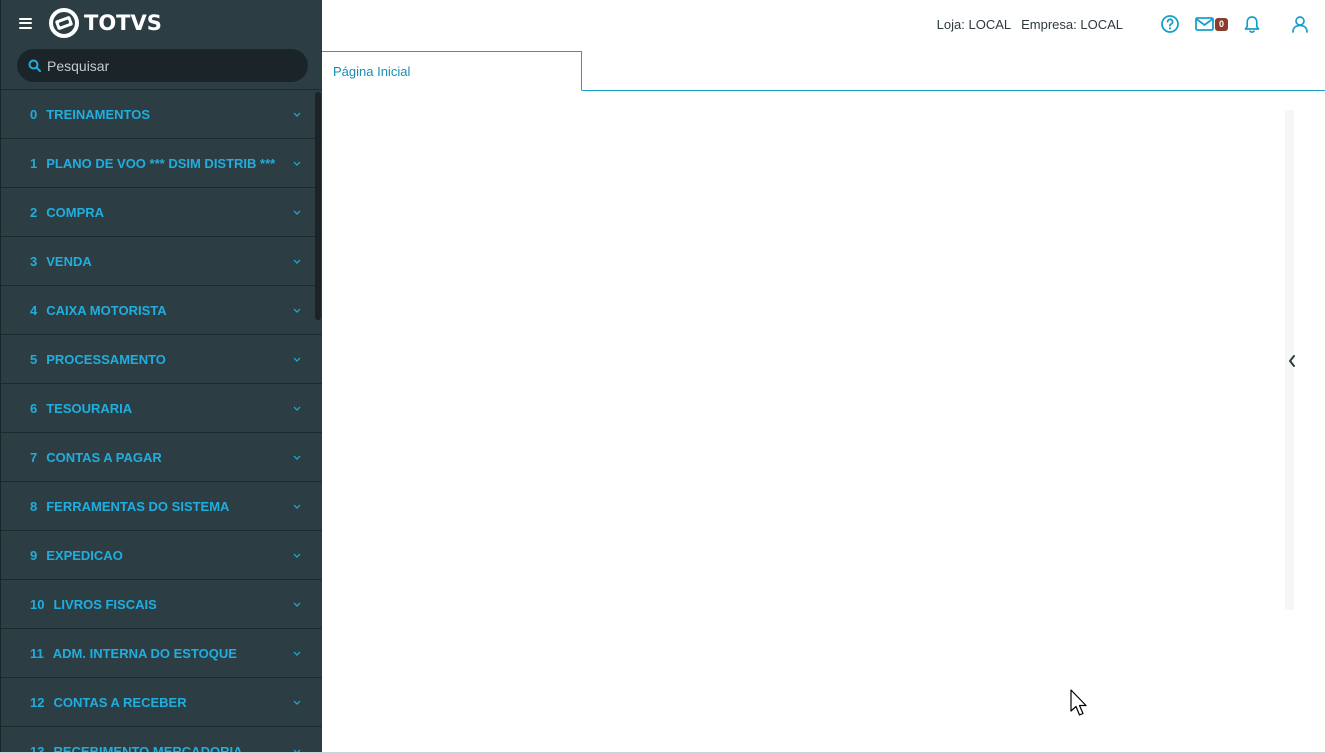  I want to click on sidebar-item-compra: 2 COMPRA, so click(161, 212).